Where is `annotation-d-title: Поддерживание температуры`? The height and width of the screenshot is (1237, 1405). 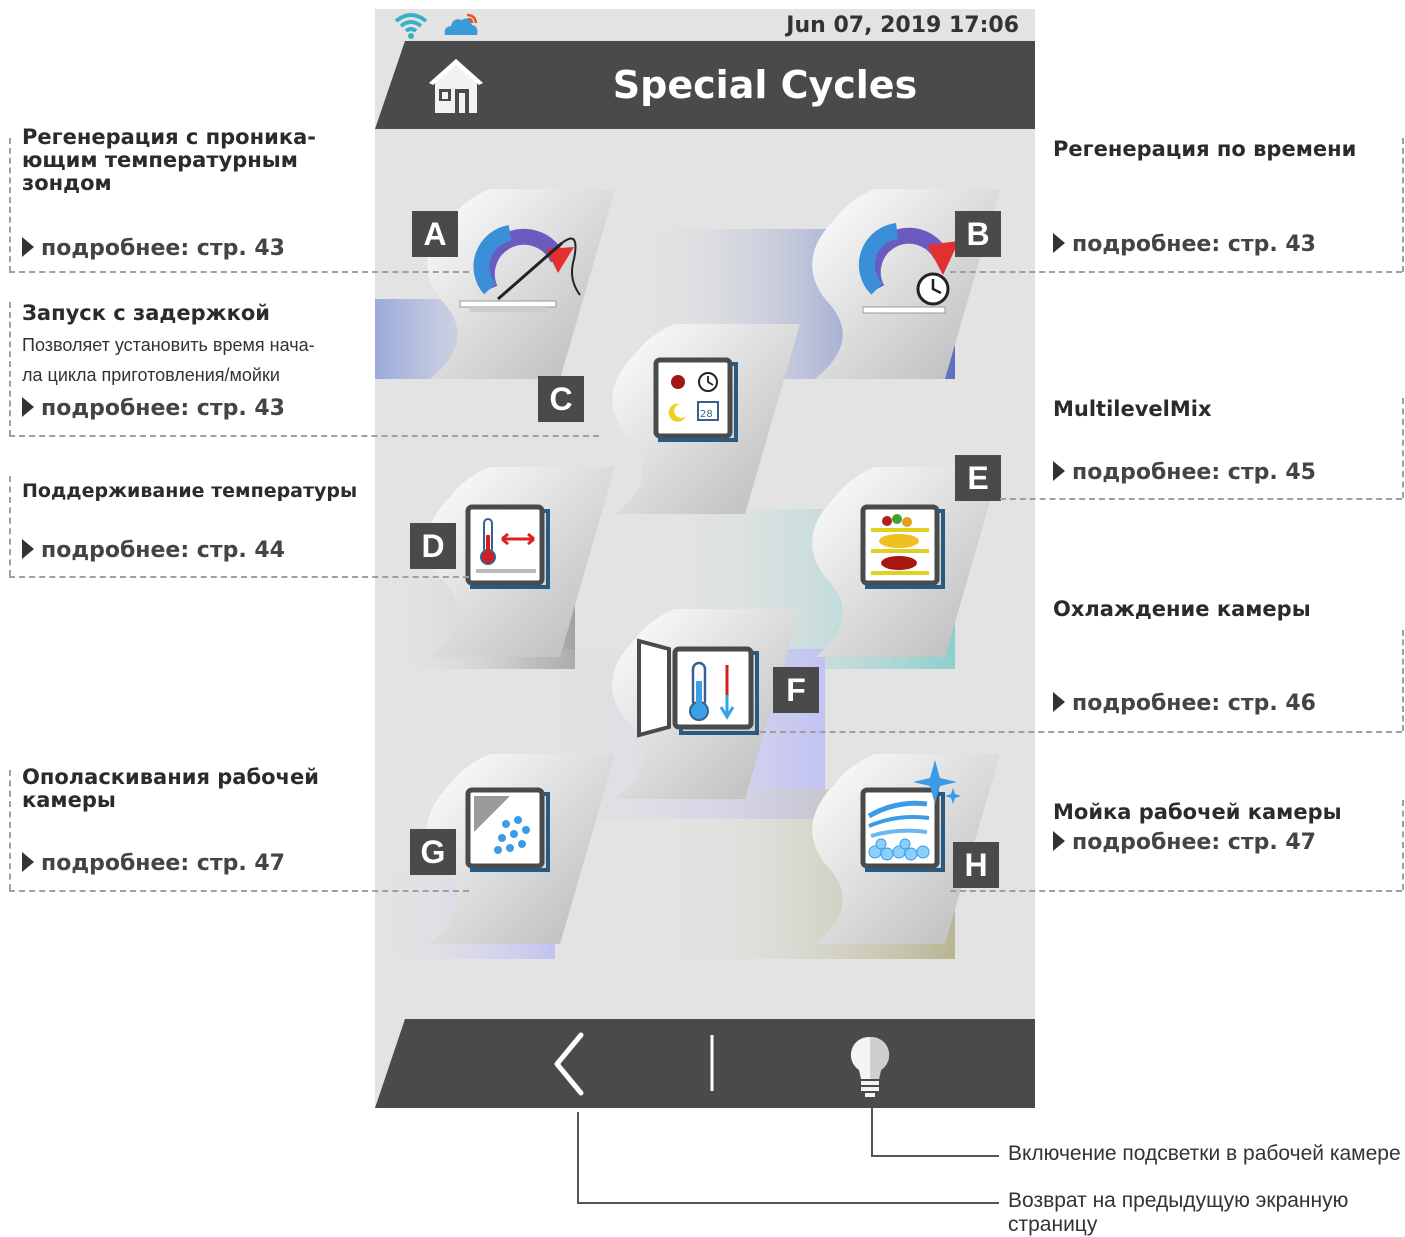 annotation-d-title: Поддерживание температуры is located at coordinates (190, 491).